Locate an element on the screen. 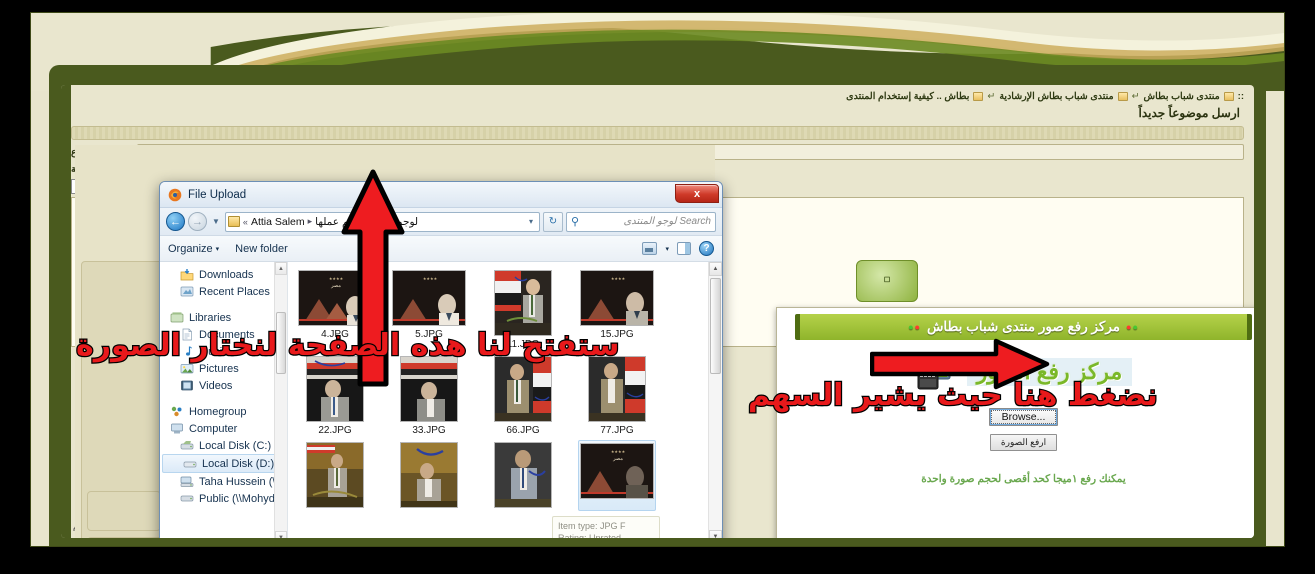 The image size is (1315, 574). sidebar-item-computer: Computer is located at coordinates (223, 428).